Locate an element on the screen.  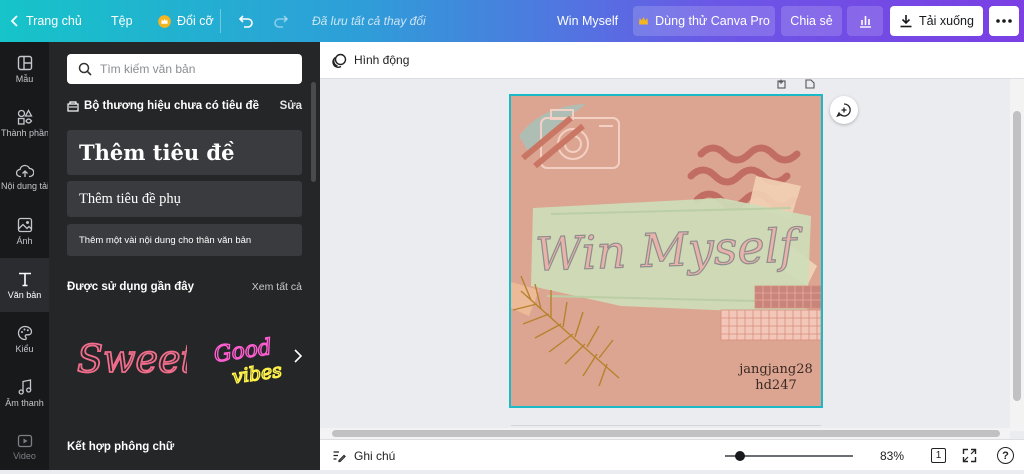
rail-item-photos: Ảnh is located at coordinates (24, 231).